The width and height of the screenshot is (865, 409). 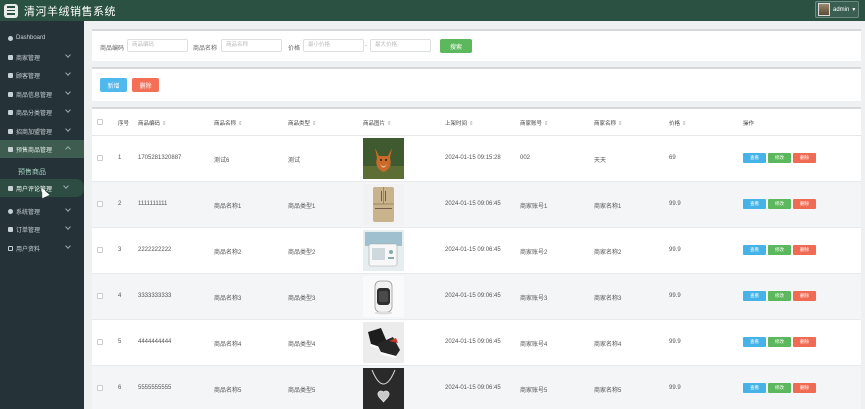 I want to click on sidebar-item-dashboard: Dashboard, so click(x=42, y=38).